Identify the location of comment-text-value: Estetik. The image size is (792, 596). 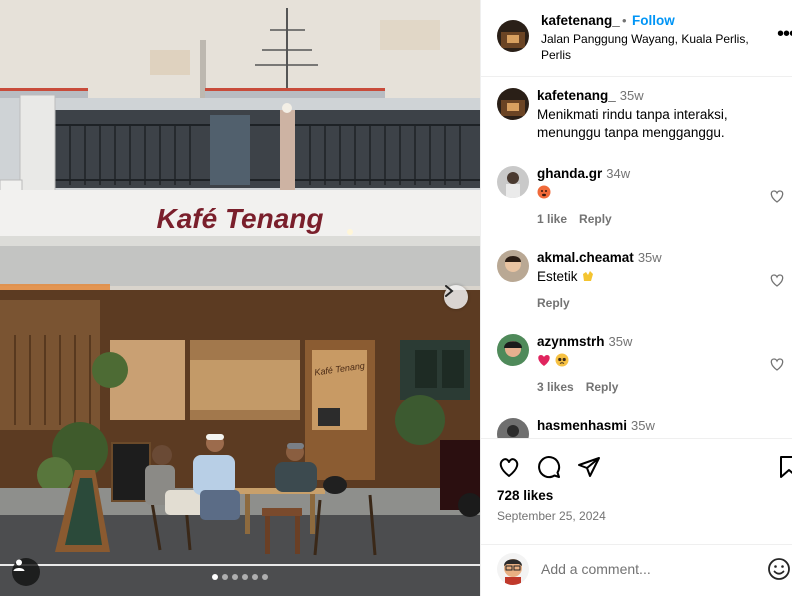
(557, 276).